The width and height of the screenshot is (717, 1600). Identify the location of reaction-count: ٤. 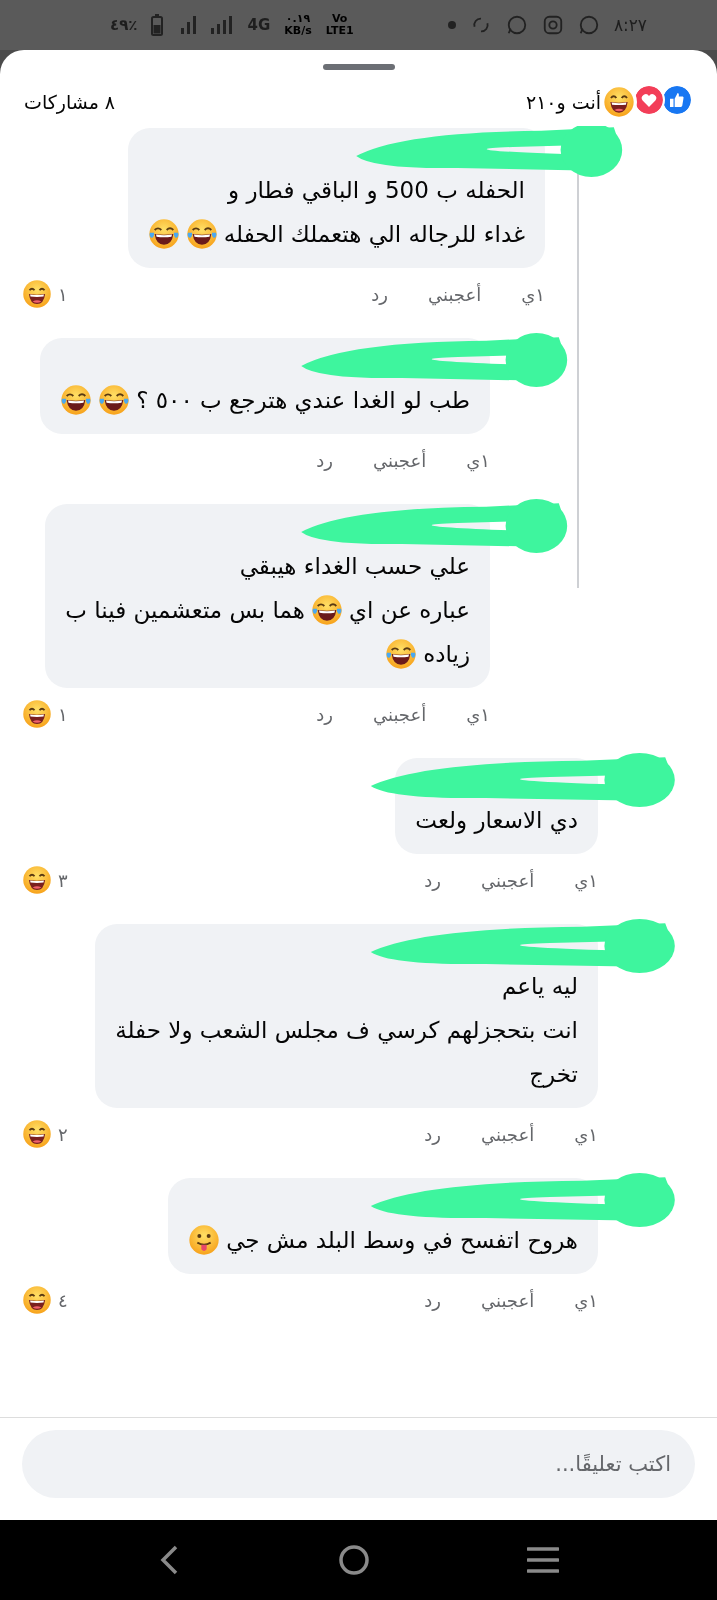
(63, 1300).